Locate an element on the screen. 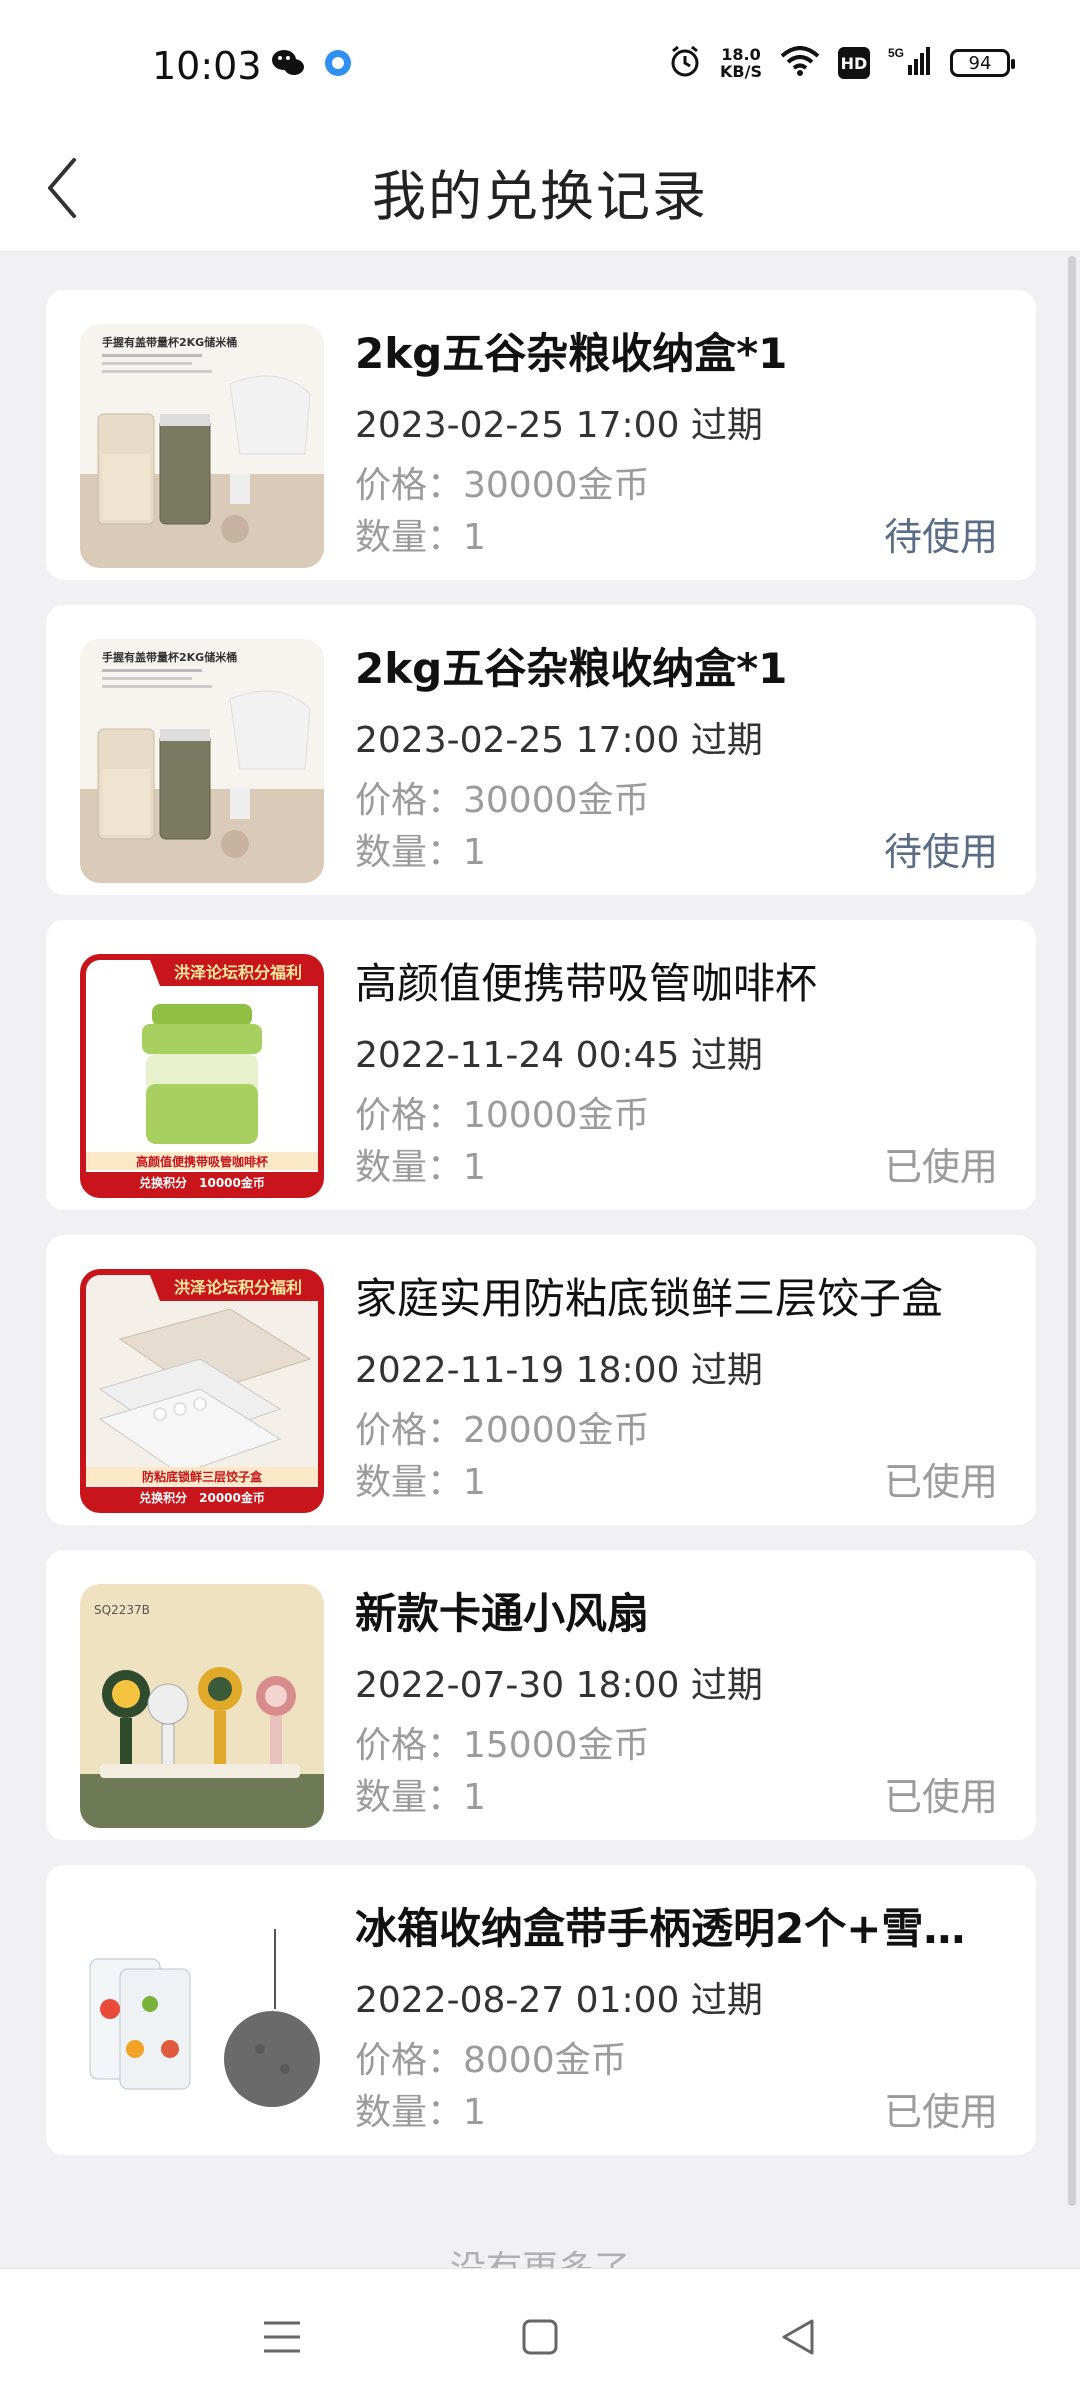 The image size is (1080, 2400). app-header: 我的兑换记录 is located at coordinates (540, 191).